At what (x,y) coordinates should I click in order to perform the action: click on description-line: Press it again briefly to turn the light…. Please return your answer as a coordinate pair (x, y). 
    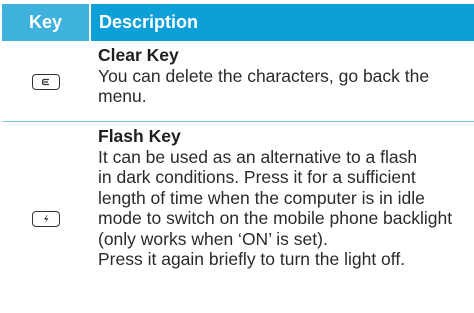
    Looking at the image, I should click on (283, 259).